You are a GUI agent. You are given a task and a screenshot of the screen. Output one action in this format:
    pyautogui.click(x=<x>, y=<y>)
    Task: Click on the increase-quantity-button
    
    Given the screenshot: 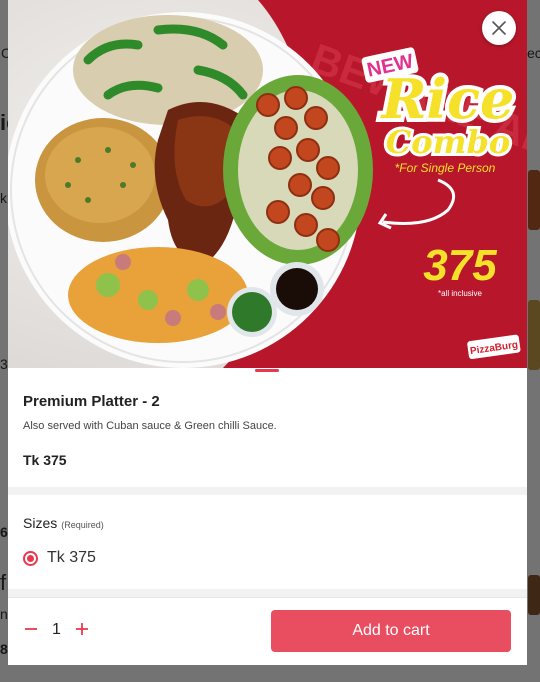 What is the action you would take?
    pyautogui.click(x=82, y=629)
    